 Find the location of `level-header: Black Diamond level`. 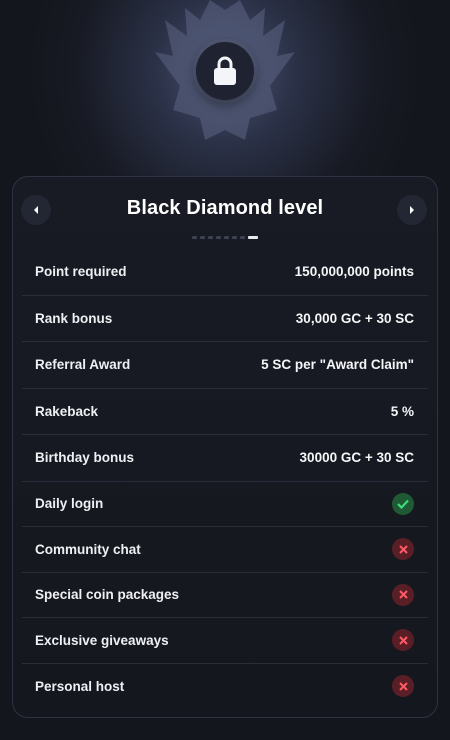

level-header: Black Diamond level is located at coordinates (225, 209).